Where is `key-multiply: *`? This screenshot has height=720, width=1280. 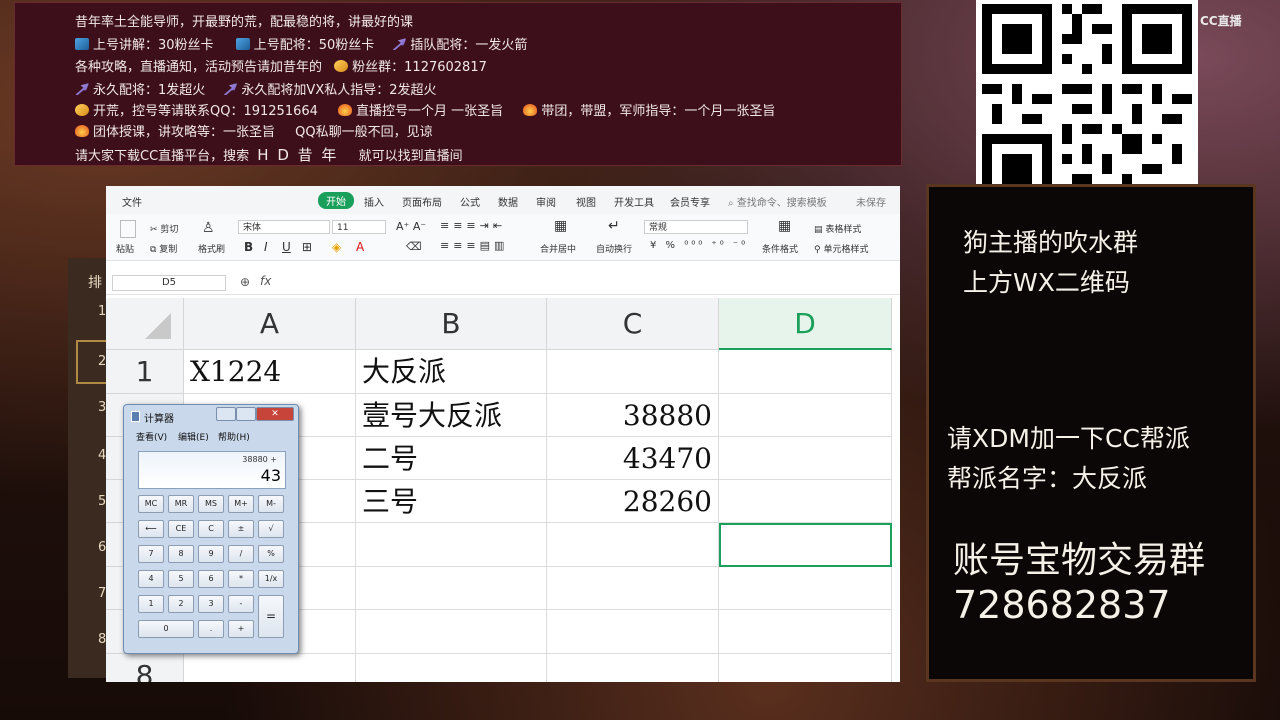 key-multiply: * is located at coordinates (241, 579).